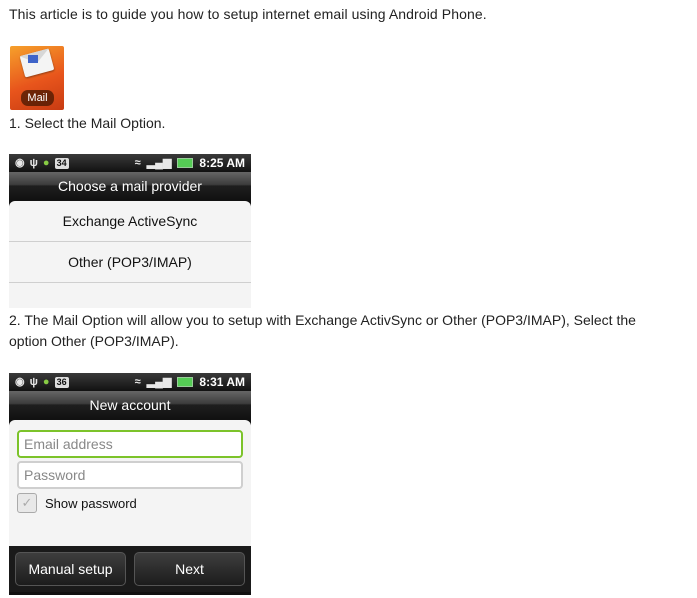 Image resolution: width=697 pixels, height=598 pixels. I want to click on show-password-checkbox: ✓, so click(27, 503).